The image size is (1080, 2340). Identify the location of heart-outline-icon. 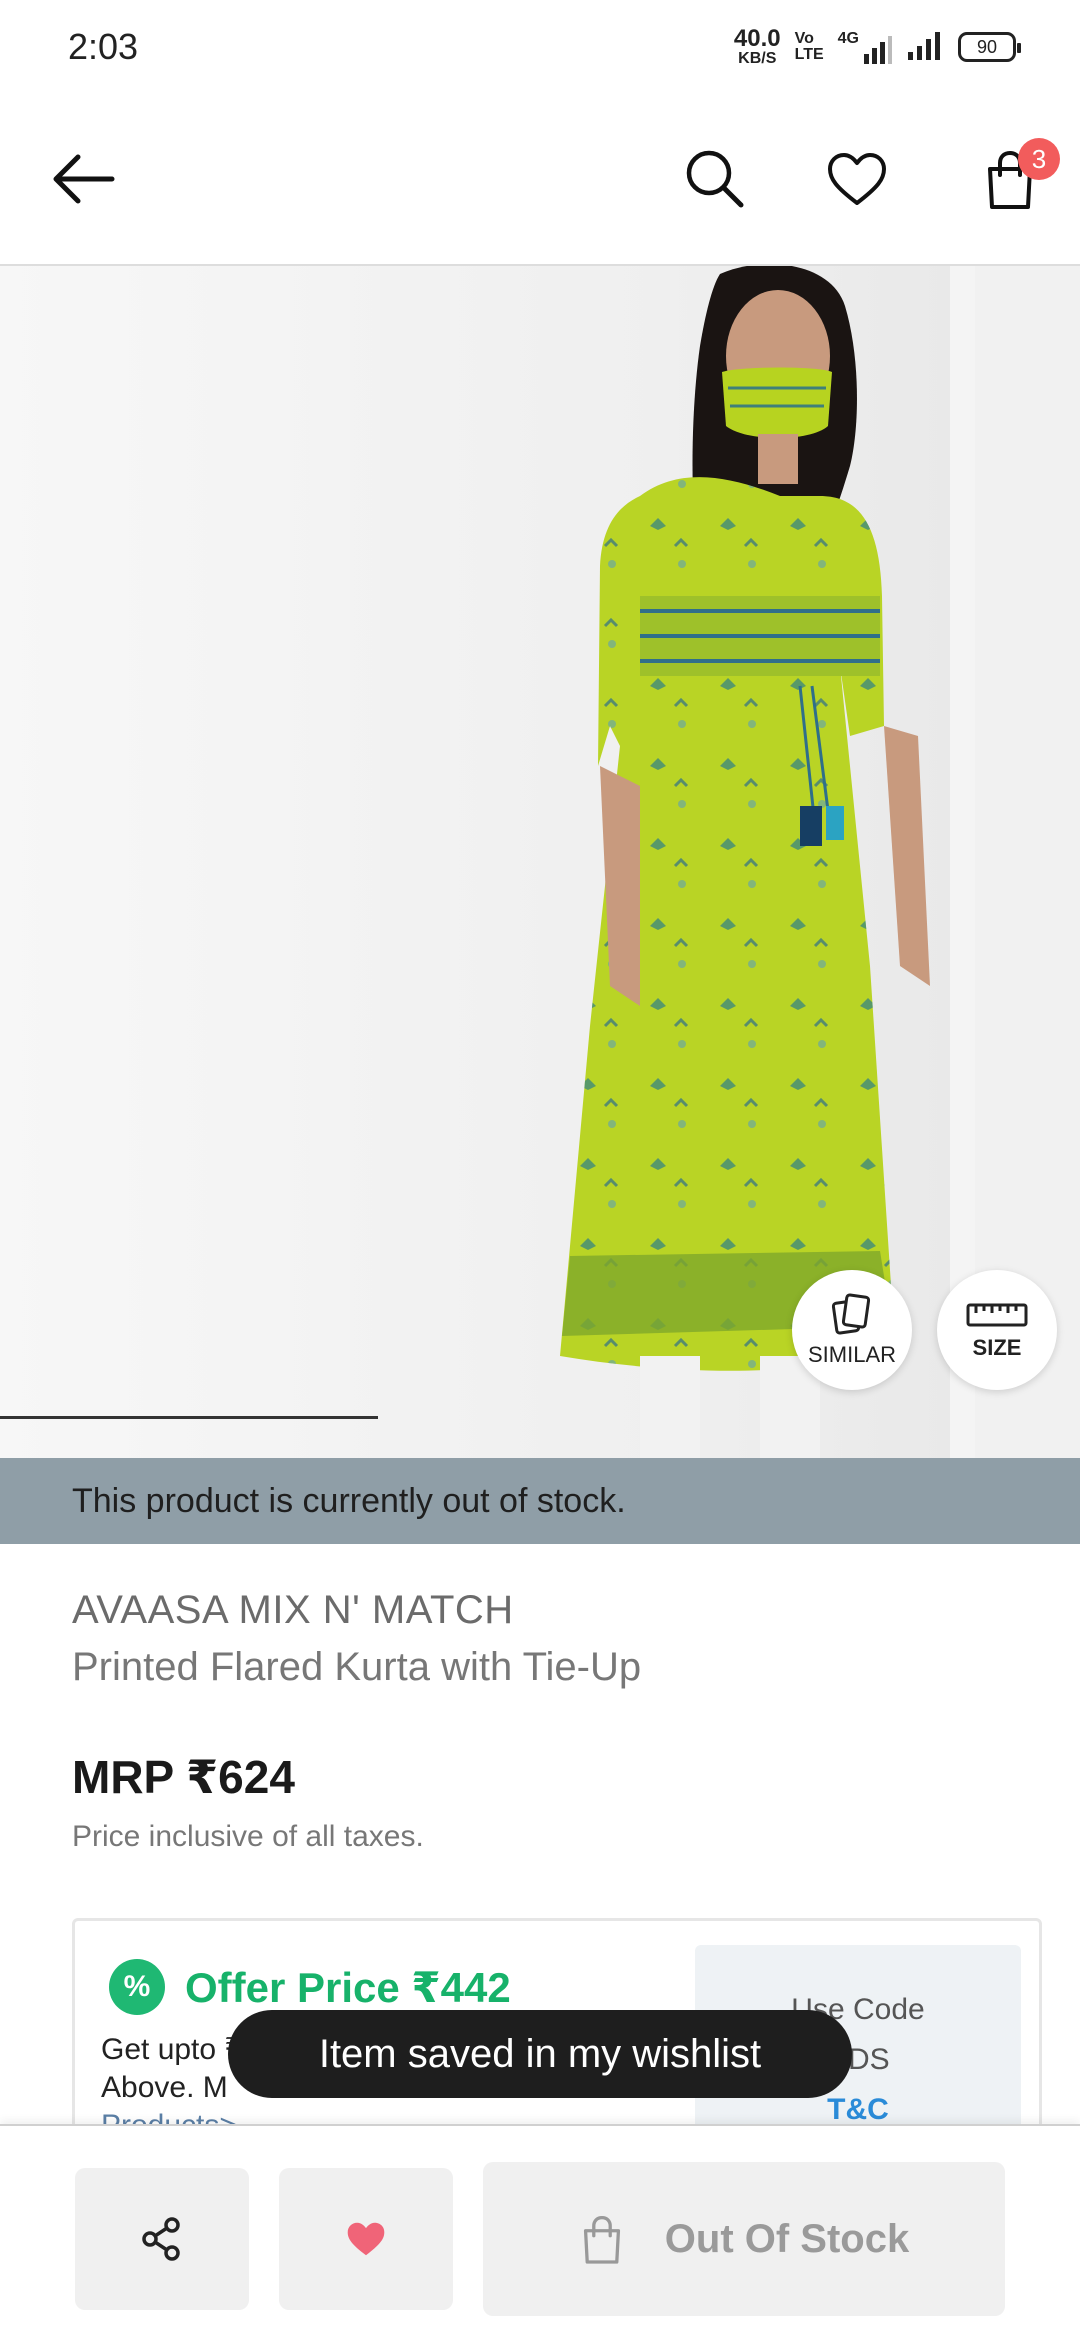
(857, 179).